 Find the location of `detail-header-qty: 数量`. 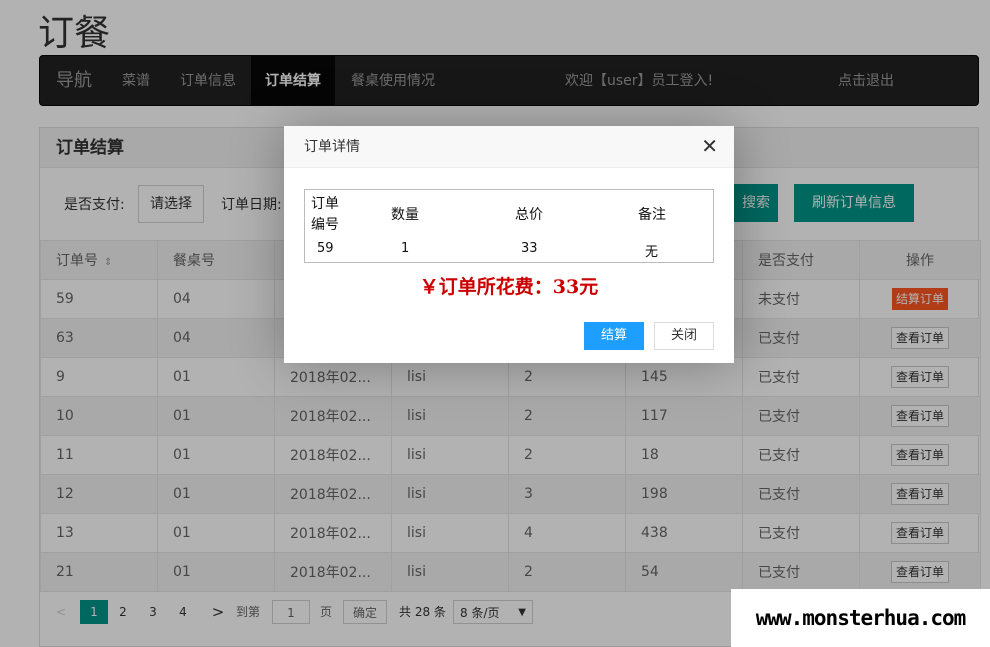

detail-header-qty: 数量 is located at coordinates (405, 215).